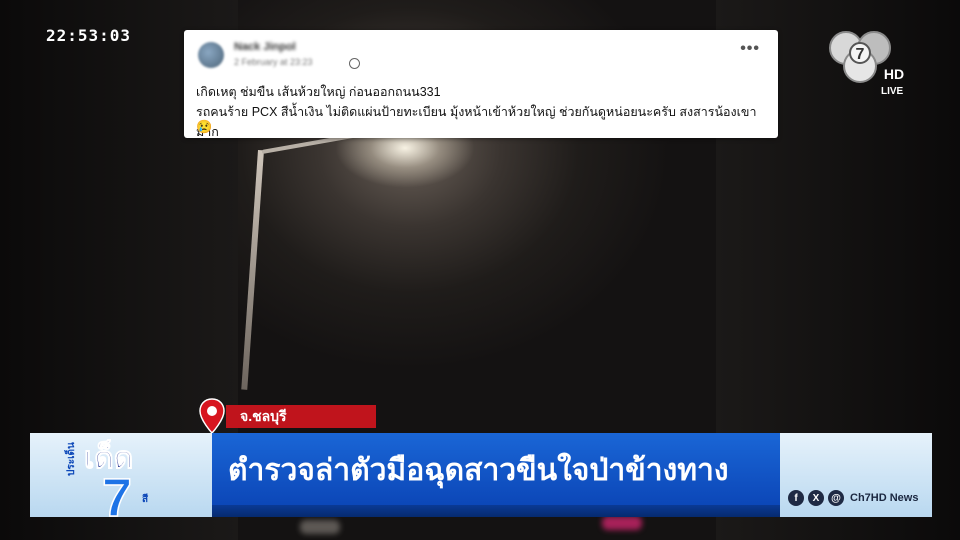 This screenshot has width=960, height=540. What do you see at coordinates (816, 498) in the screenshot?
I see `x-icon: X` at bounding box center [816, 498].